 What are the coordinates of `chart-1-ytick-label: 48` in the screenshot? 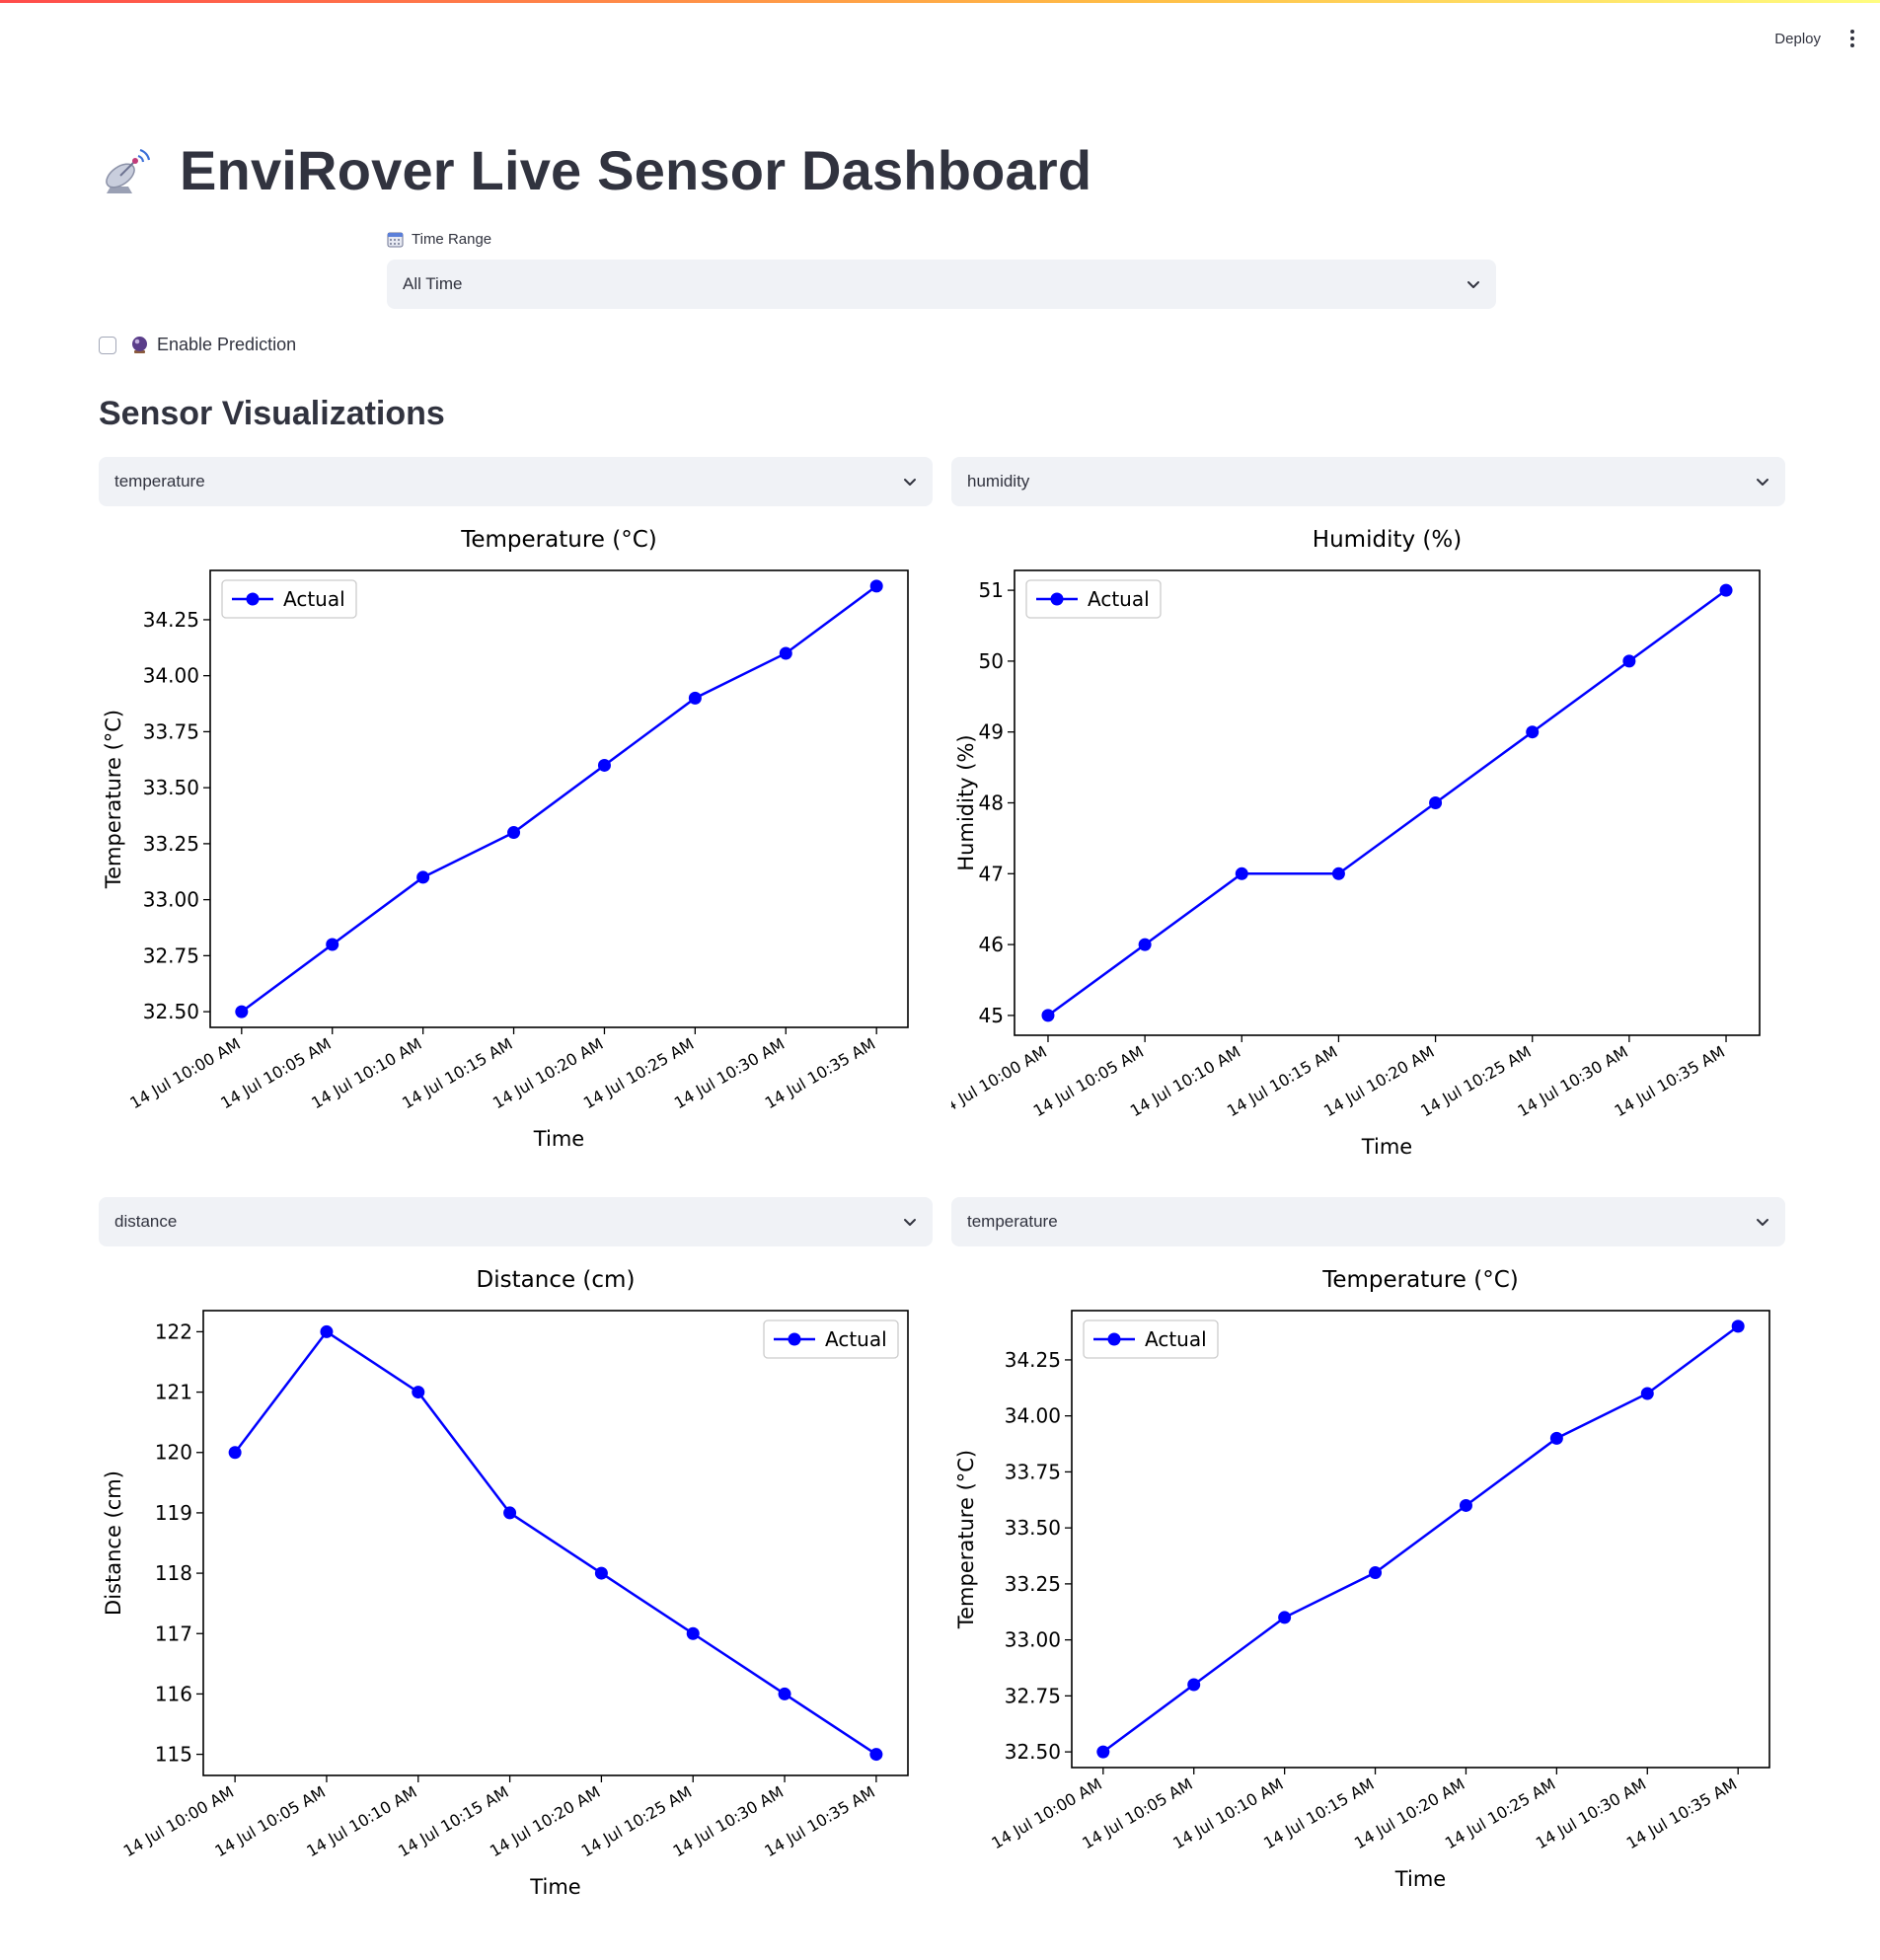 It's located at (992, 804).